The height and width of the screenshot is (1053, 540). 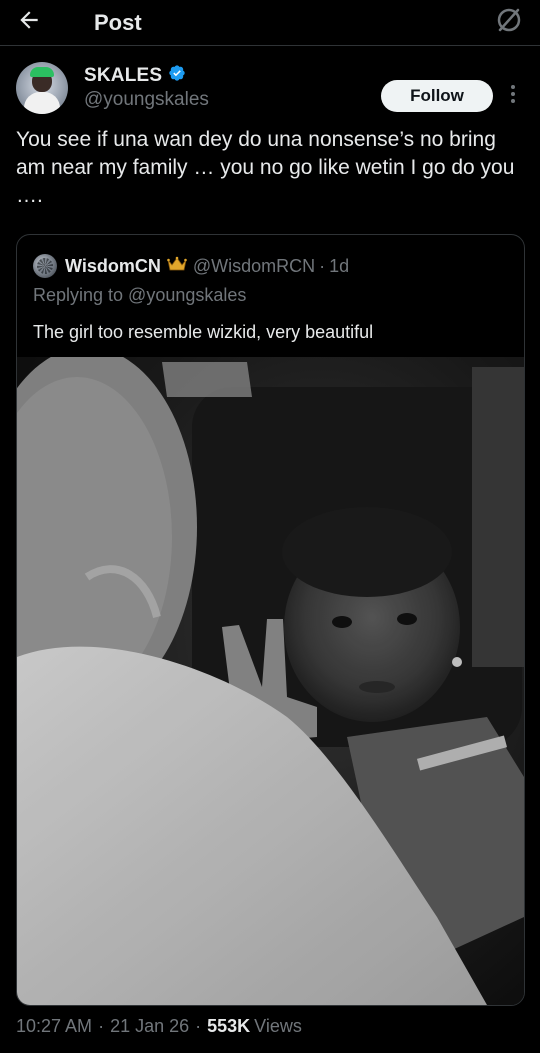 I want to click on replying-to: Replying to @youngskales, so click(x=270, y=293).